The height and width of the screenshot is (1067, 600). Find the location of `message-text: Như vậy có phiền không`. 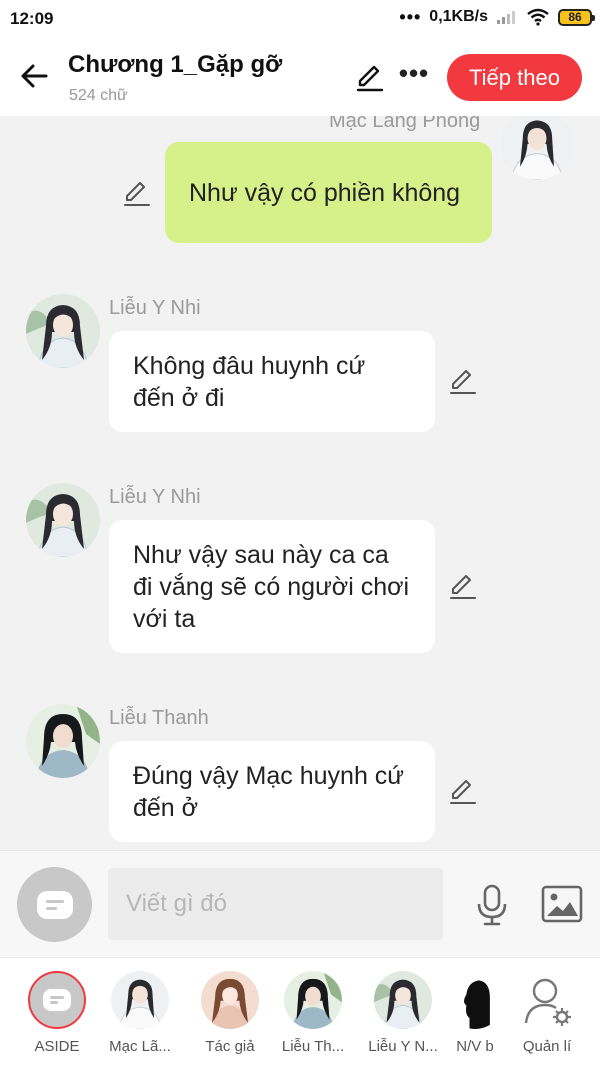

message-text: Như vậy có phiền không is located at coordinates (325, 192).